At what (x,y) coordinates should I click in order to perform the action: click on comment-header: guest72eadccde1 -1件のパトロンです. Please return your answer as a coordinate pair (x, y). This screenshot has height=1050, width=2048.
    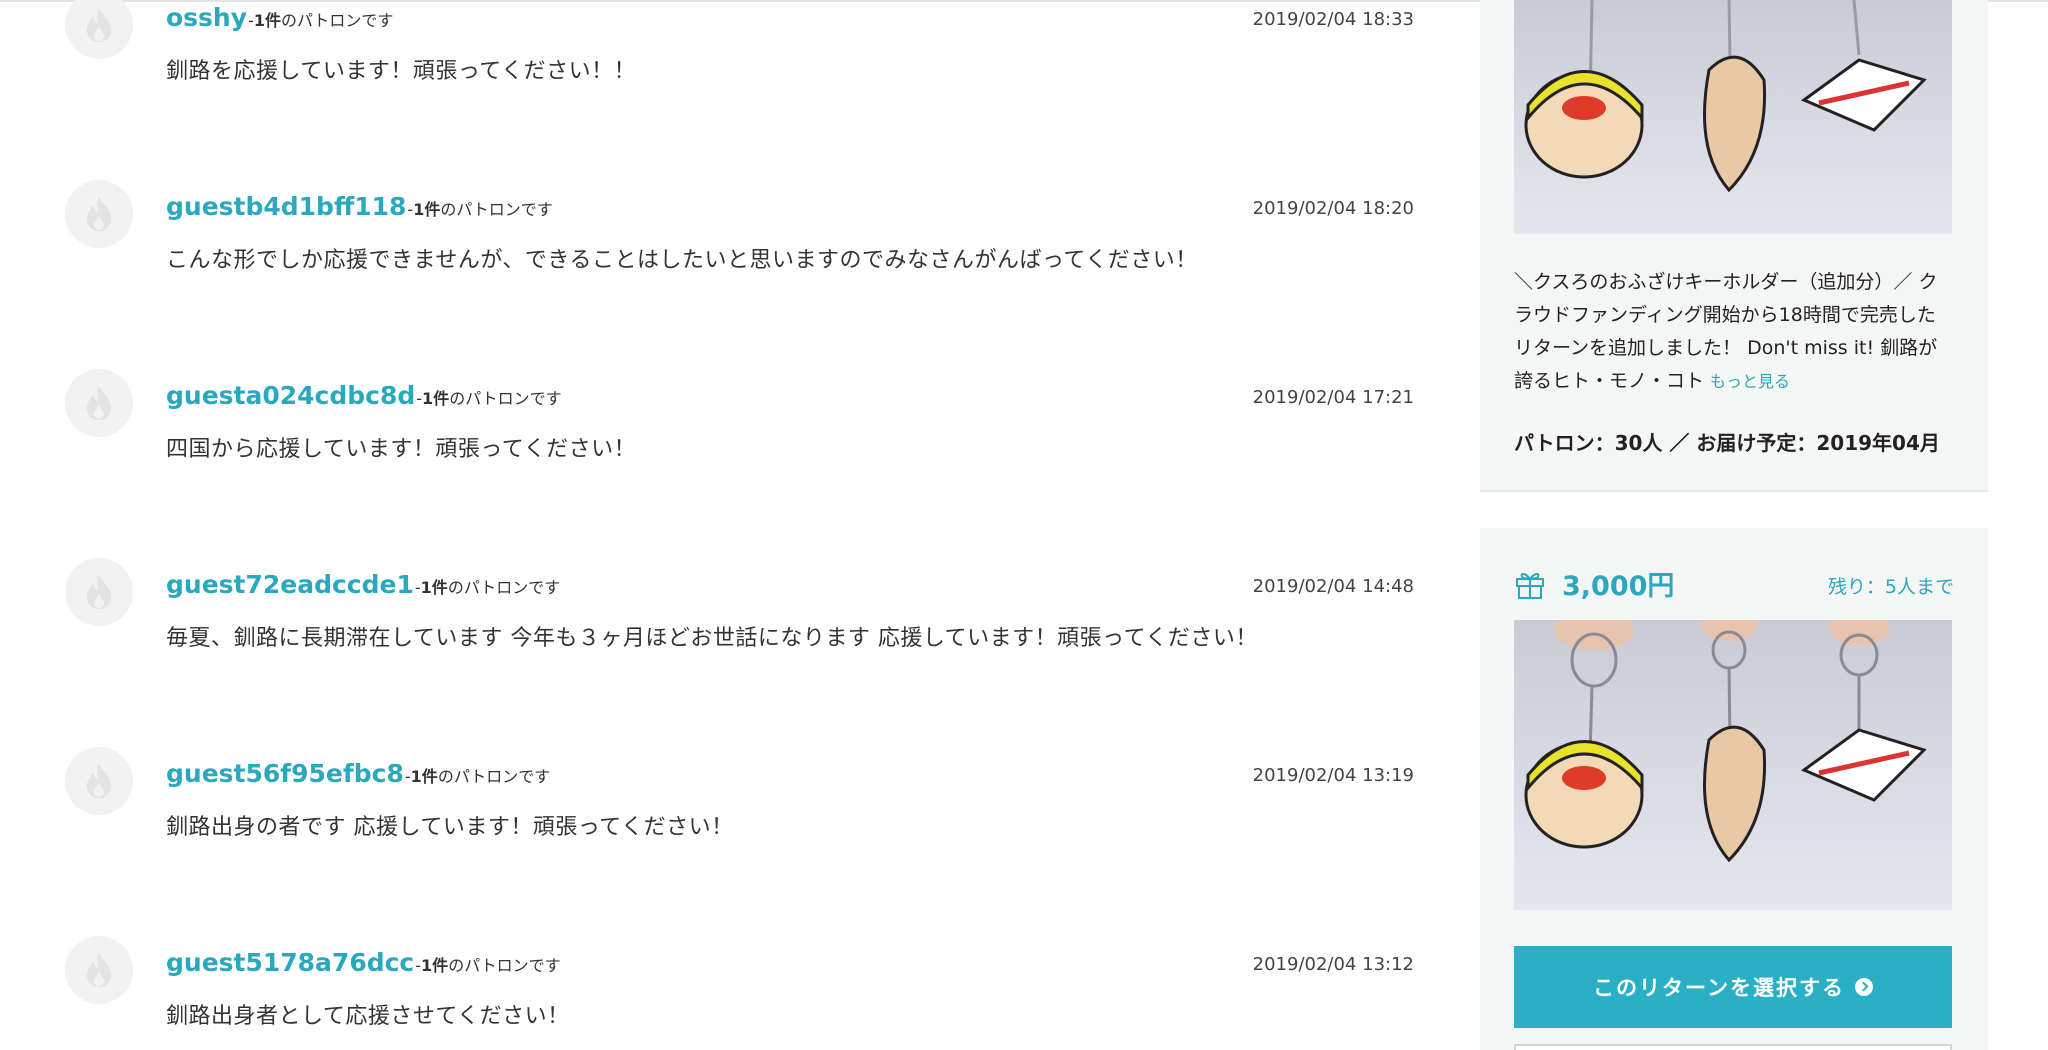
    Looking at the image, I should click on (363, 587).